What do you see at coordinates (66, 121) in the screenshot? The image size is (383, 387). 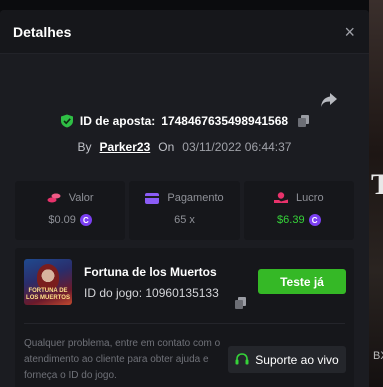 I see `shield-check-icon` at bounding box center [66, 121].